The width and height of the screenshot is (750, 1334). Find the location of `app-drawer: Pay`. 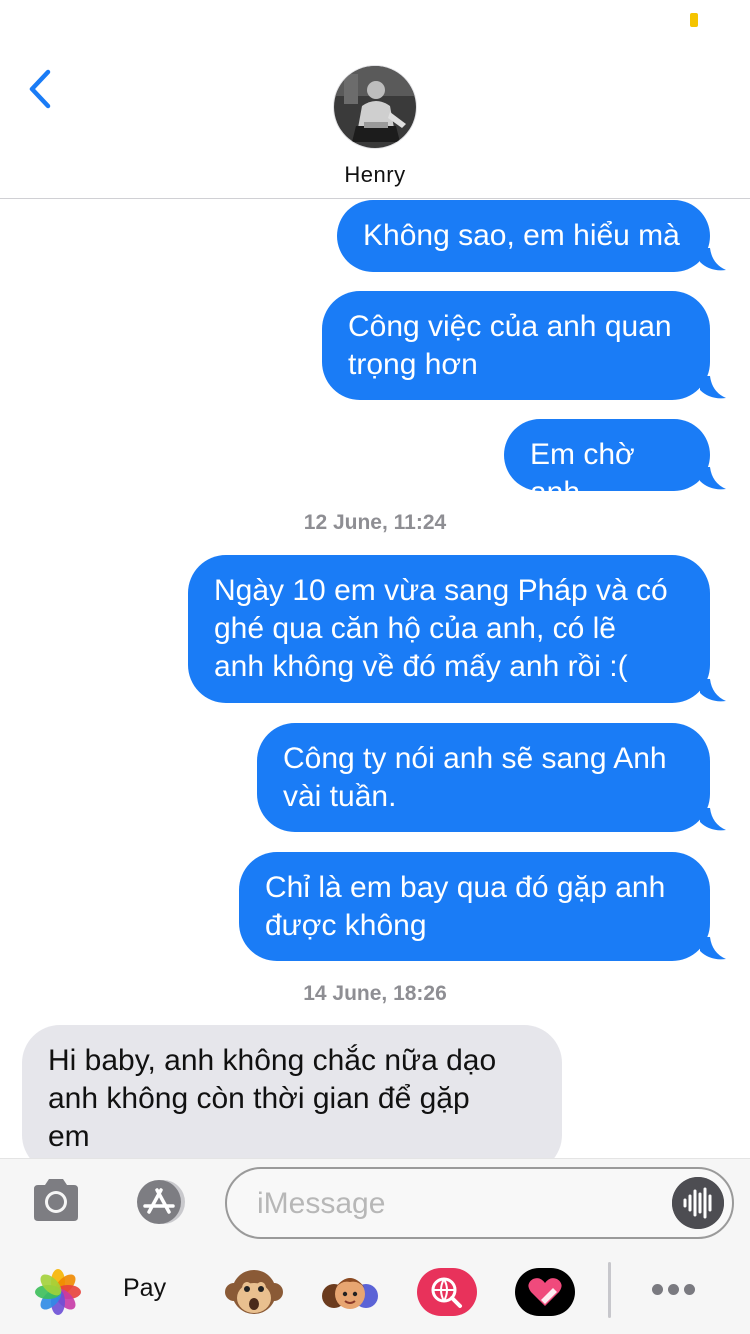

app-drawer: Pay is located at coordinates (375, 1290).